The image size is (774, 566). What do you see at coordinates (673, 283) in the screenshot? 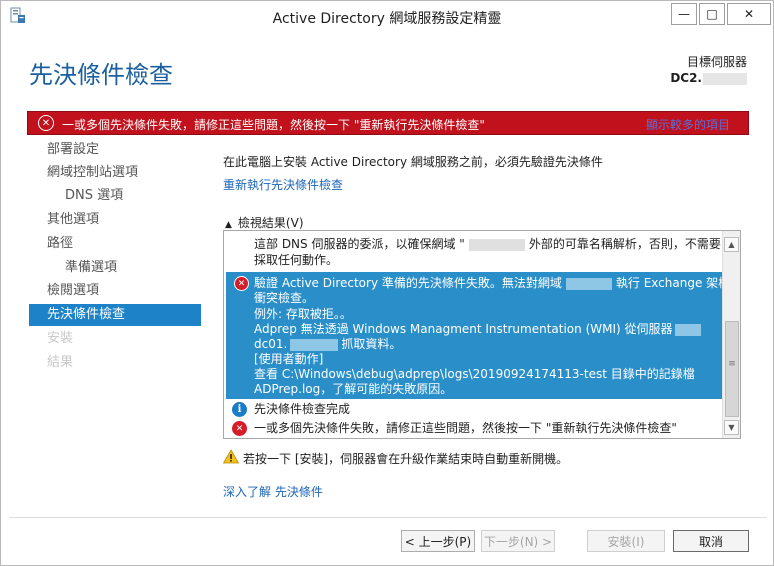
I see `selected-text: 執行 Exchange 架構` at bounding box center [673, 283].